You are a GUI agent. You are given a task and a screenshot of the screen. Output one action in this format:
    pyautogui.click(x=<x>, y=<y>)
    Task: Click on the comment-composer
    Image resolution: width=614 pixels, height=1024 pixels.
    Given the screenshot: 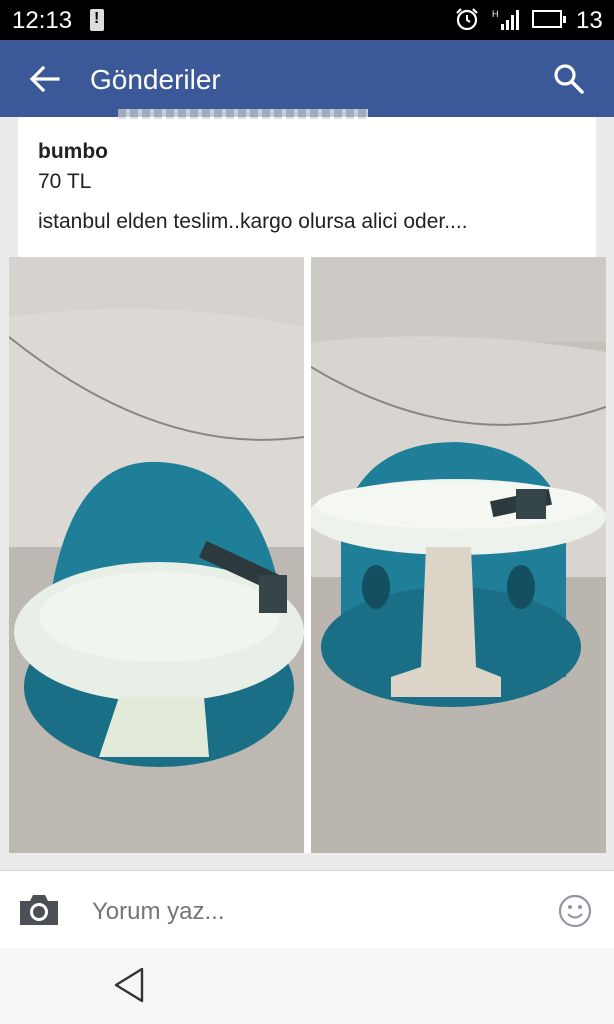 What is the action you would take?
    pyautogui.click(x=307, y=909)
    